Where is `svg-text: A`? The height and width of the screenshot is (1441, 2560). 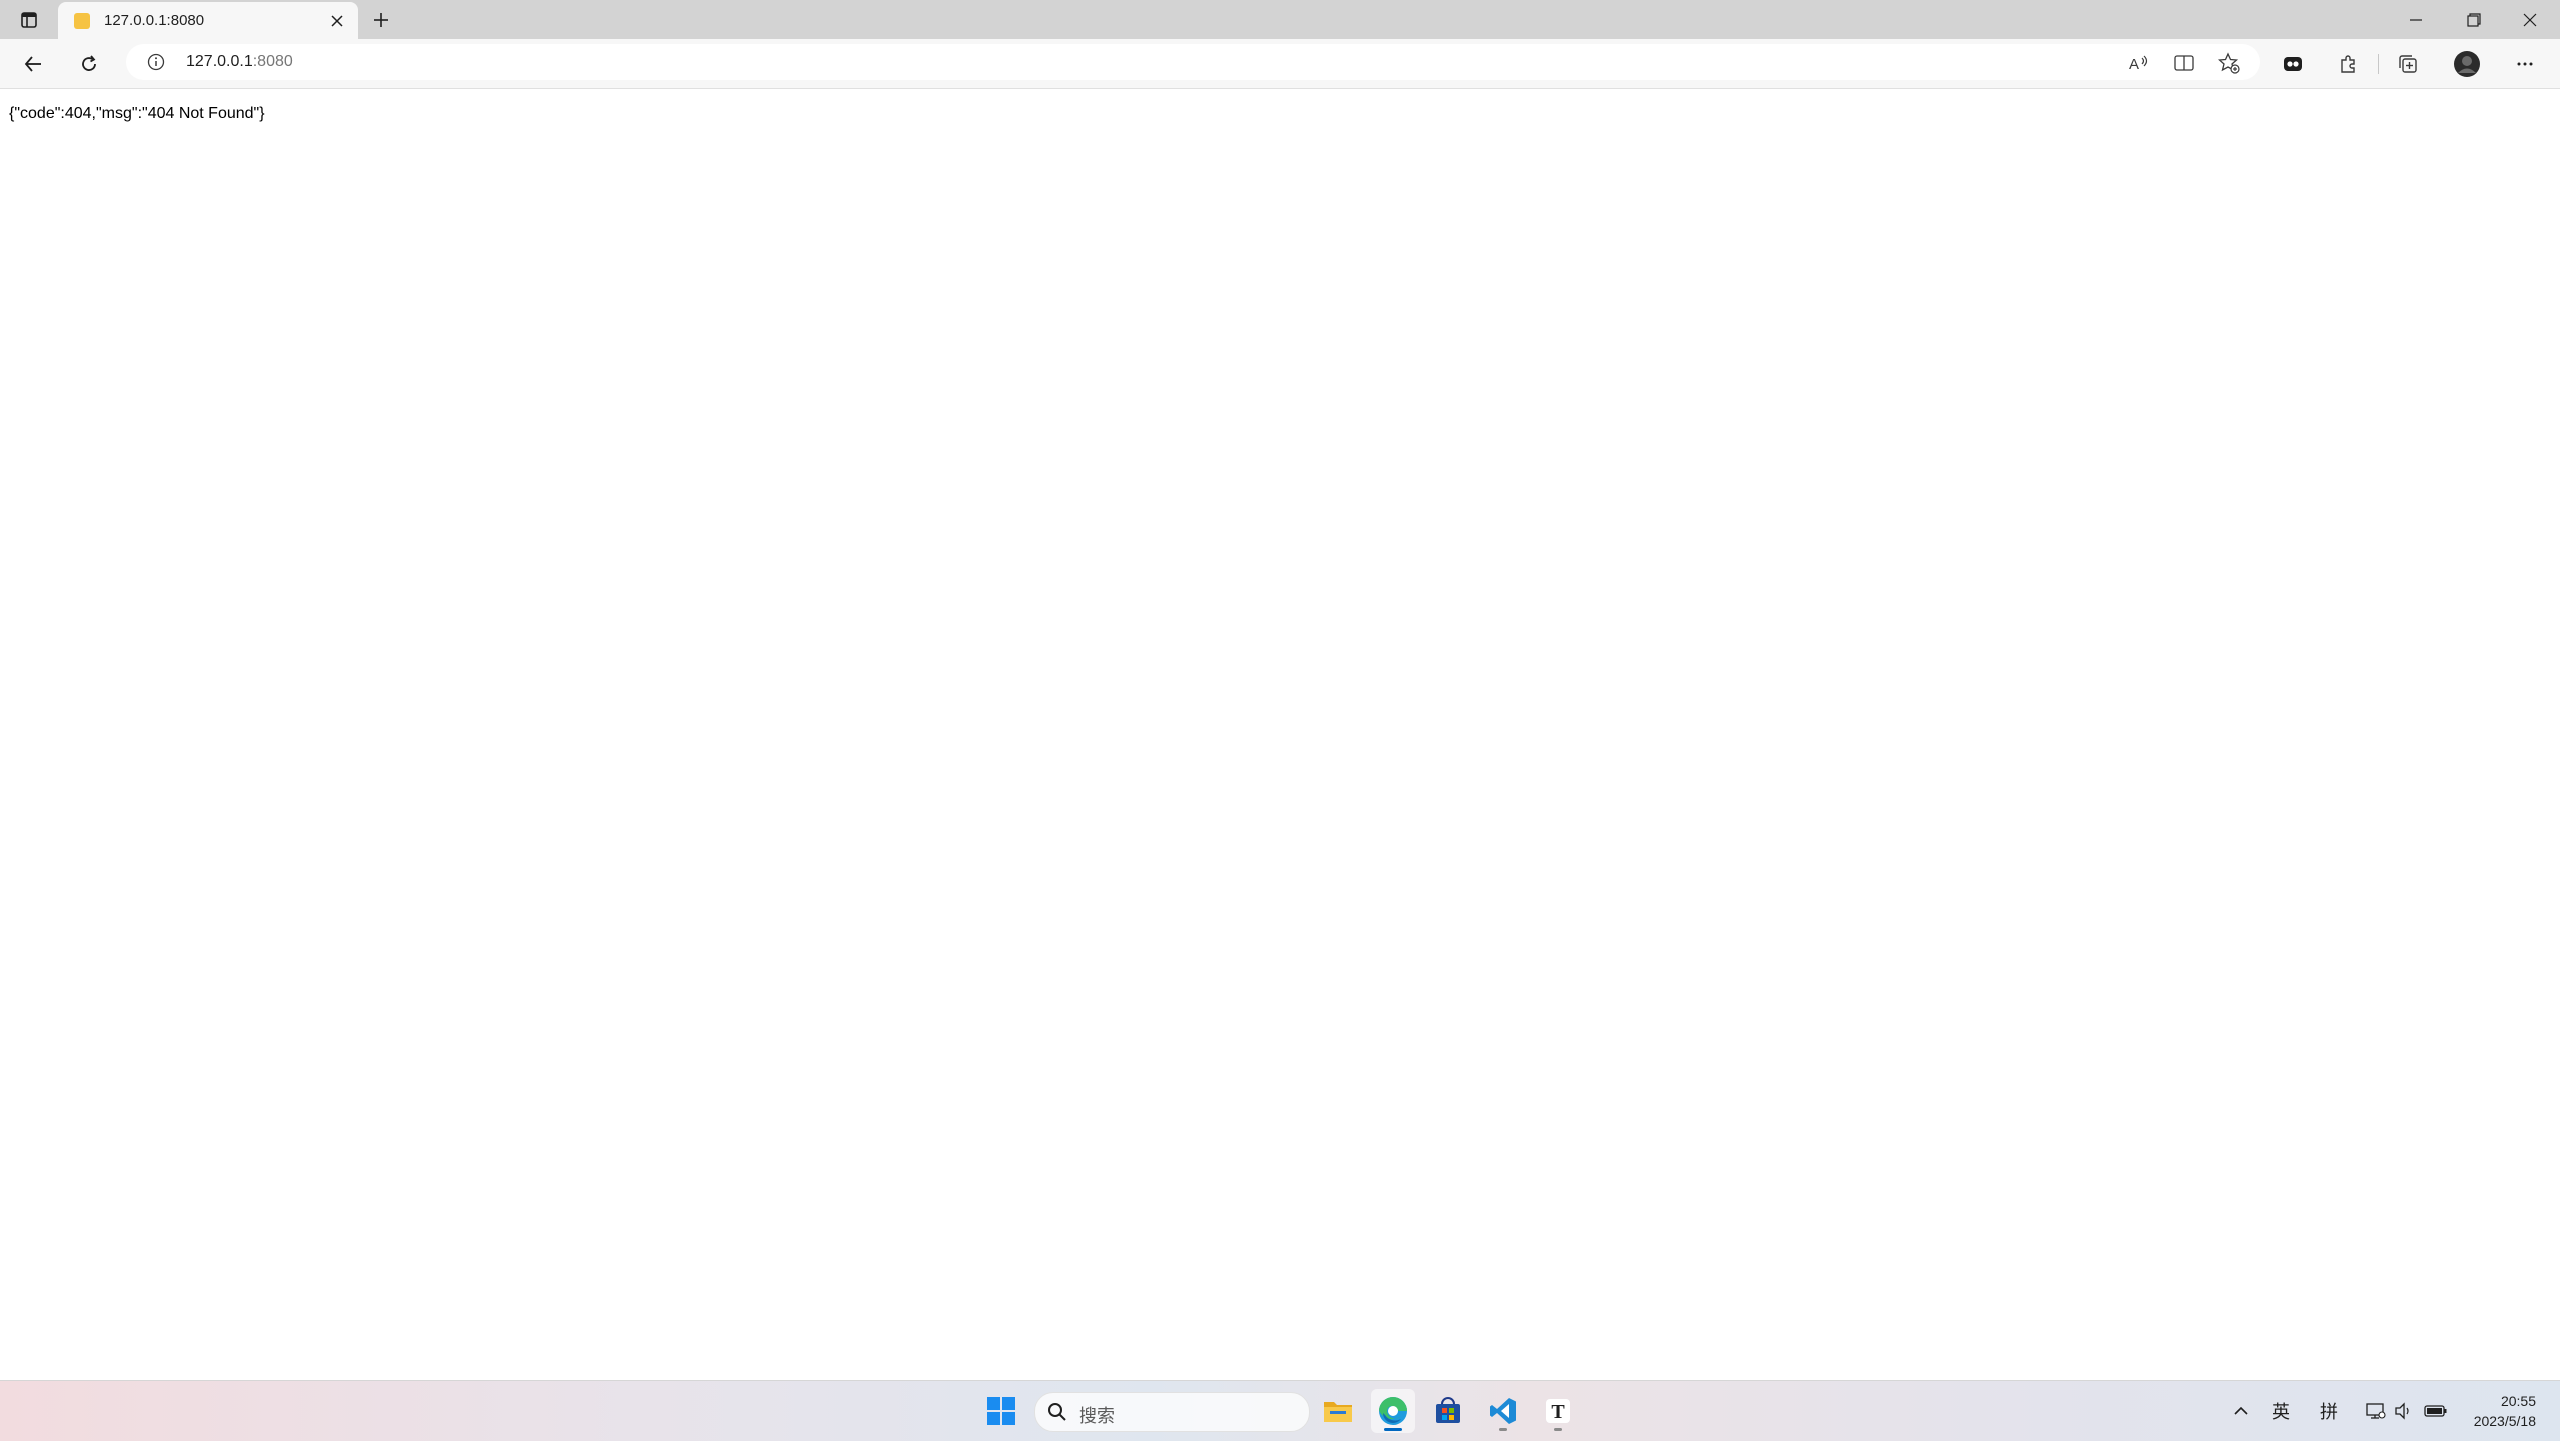
svg-text: A is located at coordinates (2134, 64).